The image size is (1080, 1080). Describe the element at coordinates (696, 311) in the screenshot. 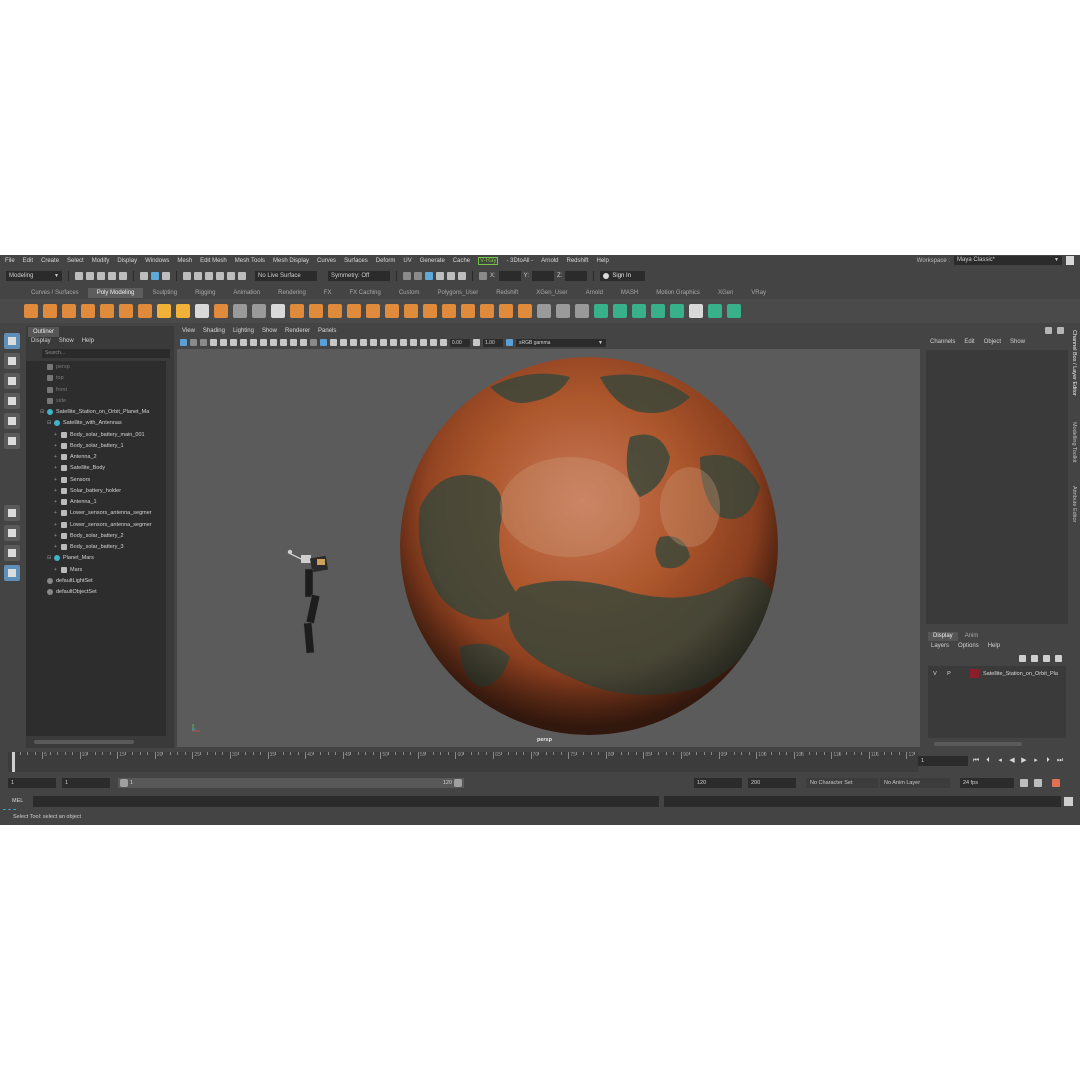

I see `checker-texture-icon` at that location.